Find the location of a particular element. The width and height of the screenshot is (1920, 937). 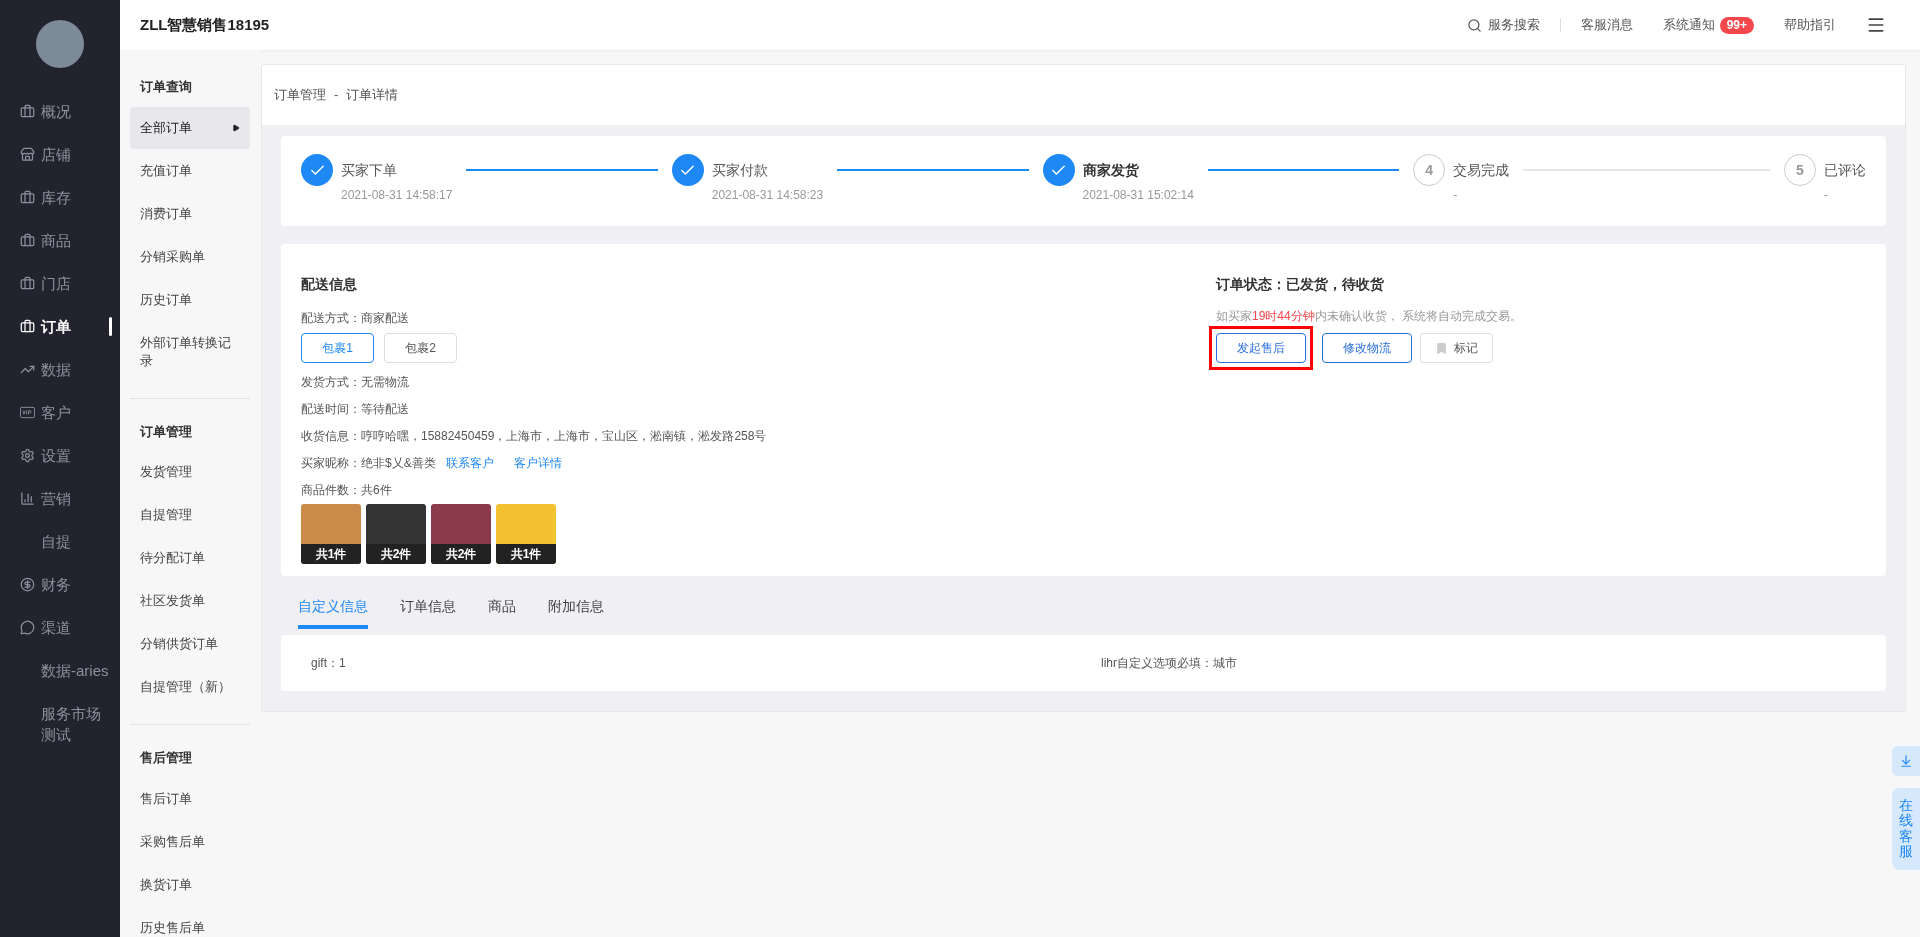

nav-item: 数据 is located at coordinates (60, 369).